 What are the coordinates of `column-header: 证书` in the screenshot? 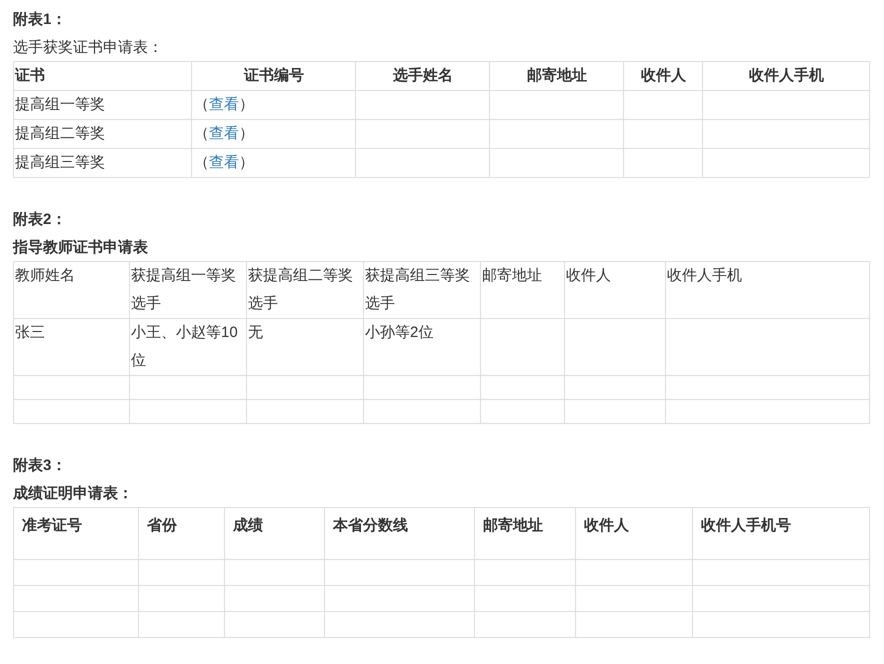 It's located at (30, 75).